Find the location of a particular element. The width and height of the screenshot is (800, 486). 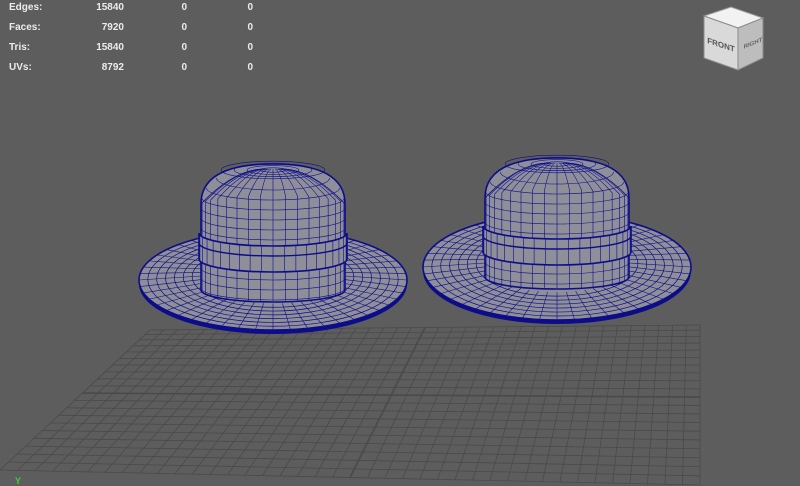

hud-value: 7920 is located at coordinates (101, 28).